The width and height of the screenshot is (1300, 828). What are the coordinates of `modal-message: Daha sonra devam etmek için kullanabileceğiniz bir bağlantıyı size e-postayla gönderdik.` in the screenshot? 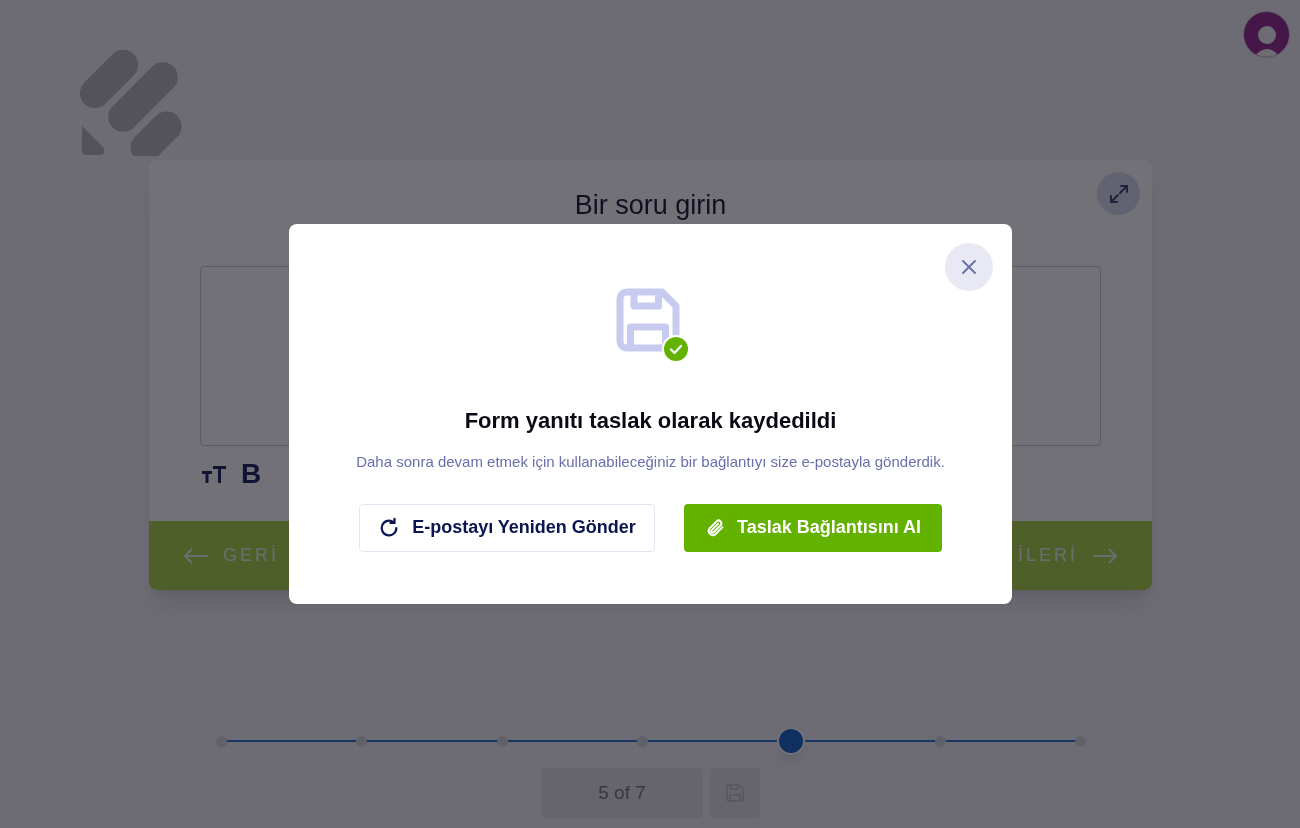 It's located at (650, 462).